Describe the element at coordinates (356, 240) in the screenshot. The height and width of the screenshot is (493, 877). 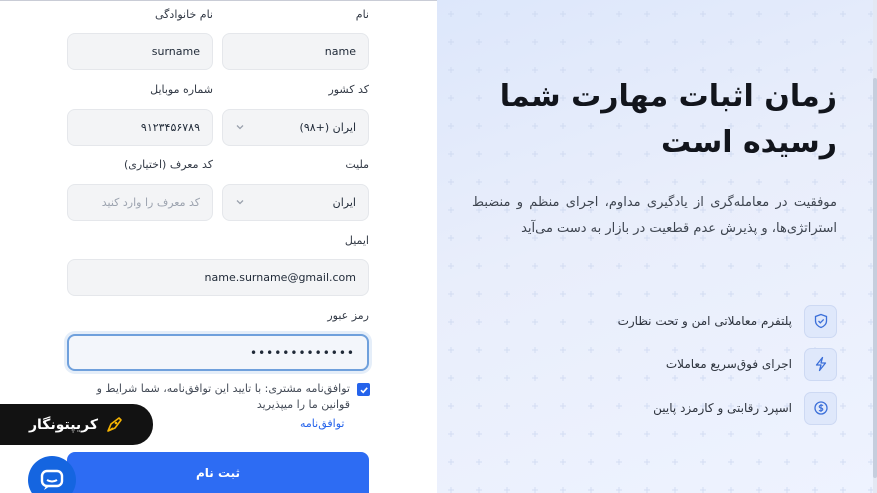
I see `email-label: ایمیل` at that location.